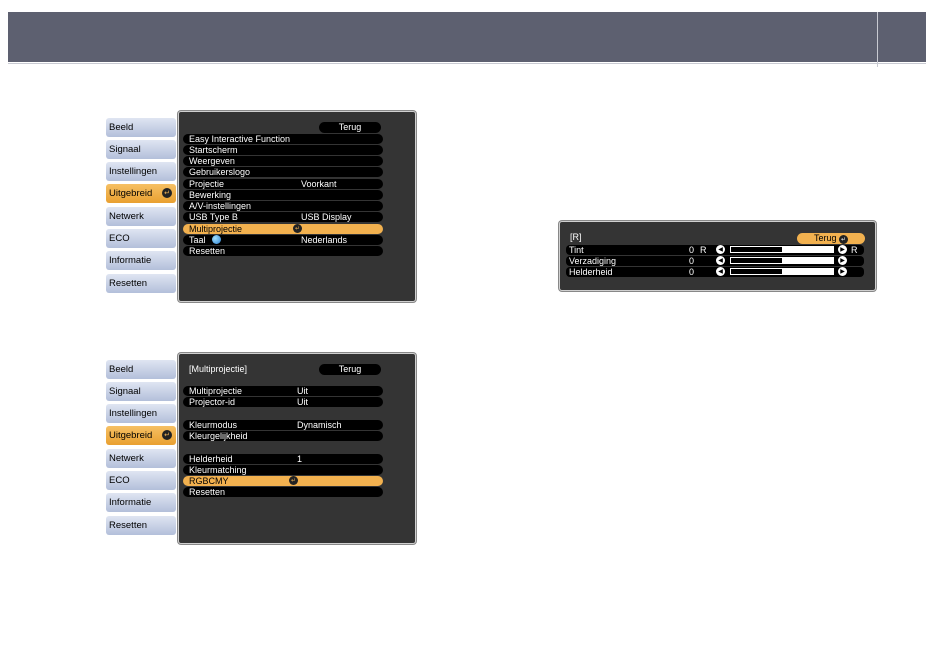  Describe the element at coordinates (121, 369) in the screenshot. I see `tab-label: Beeld` at that location.